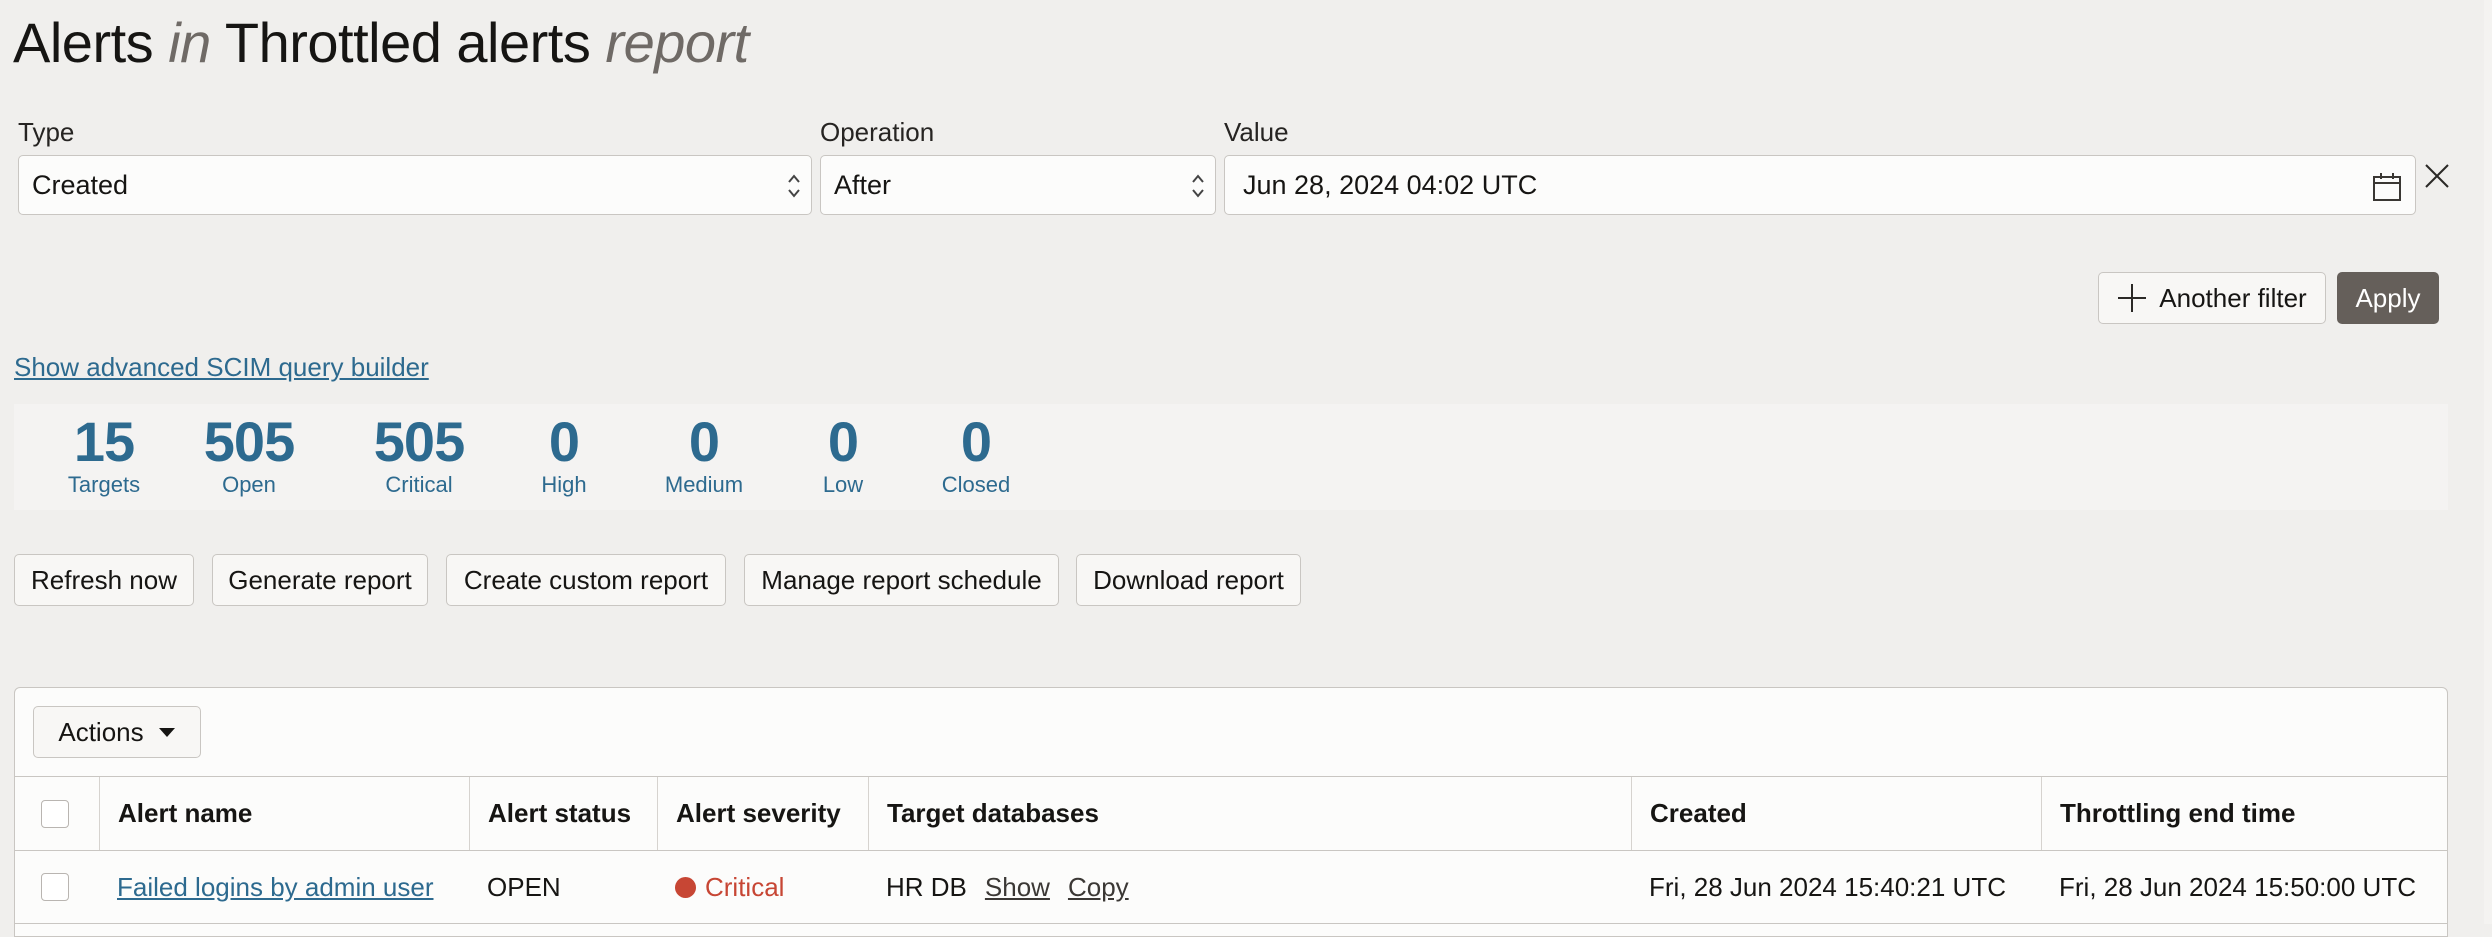  What do you see at coordinates (1820, 185) in the screenshot?
I see `value-date-input: Jun 28, 2024 04:02 UTC` at bounding box center [1820, 185].